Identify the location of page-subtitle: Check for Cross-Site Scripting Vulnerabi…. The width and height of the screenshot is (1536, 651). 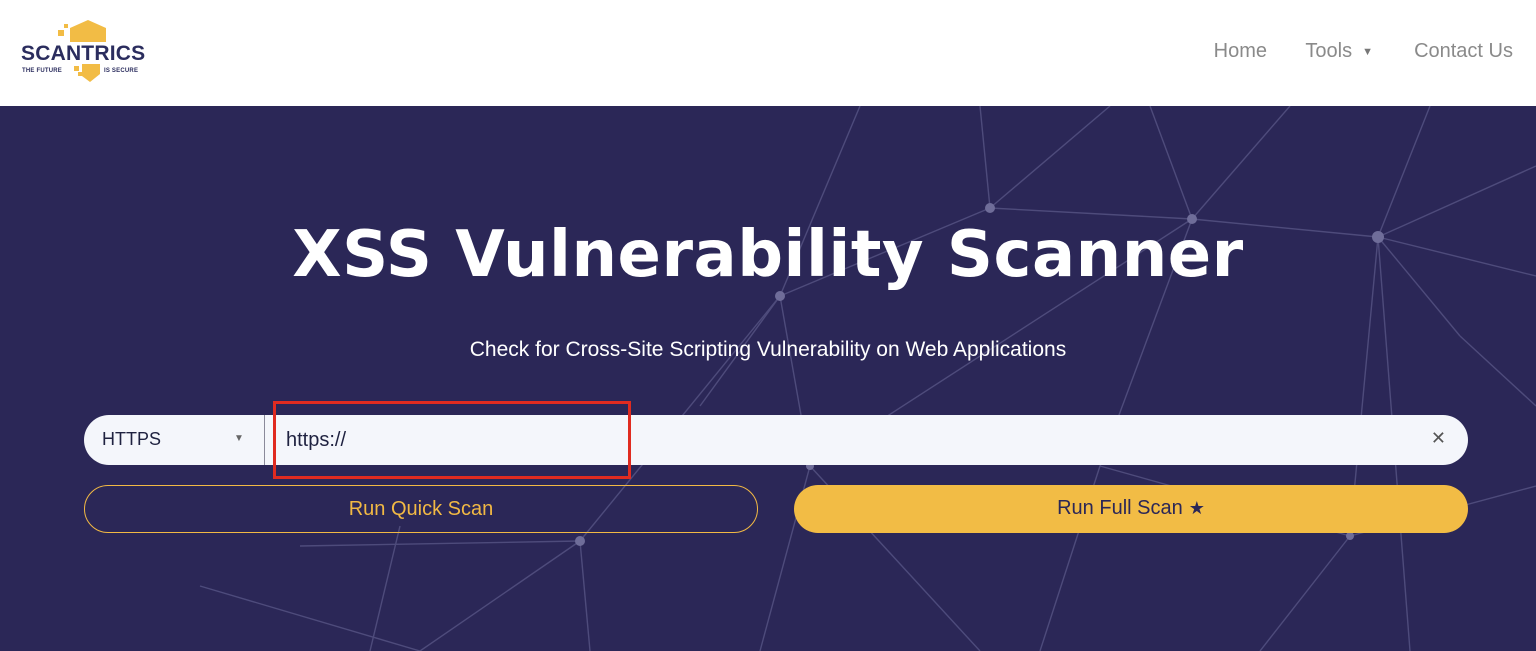
(768, 349).